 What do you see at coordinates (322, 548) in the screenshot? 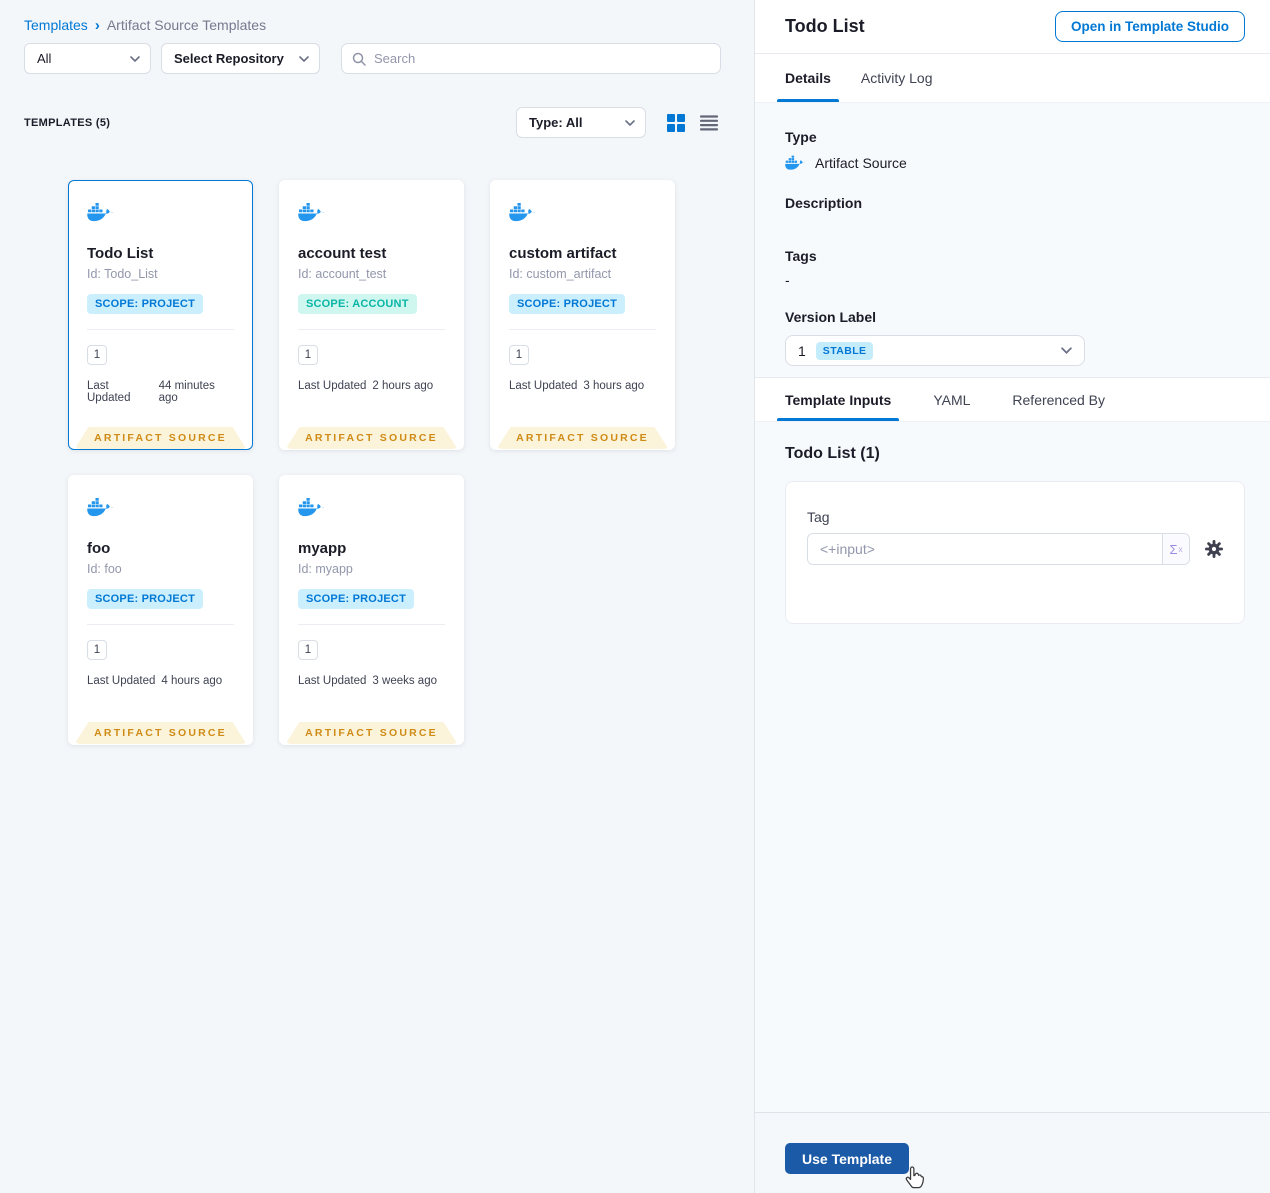
I see `card-title: myapp` at bounding box center [322, 548].